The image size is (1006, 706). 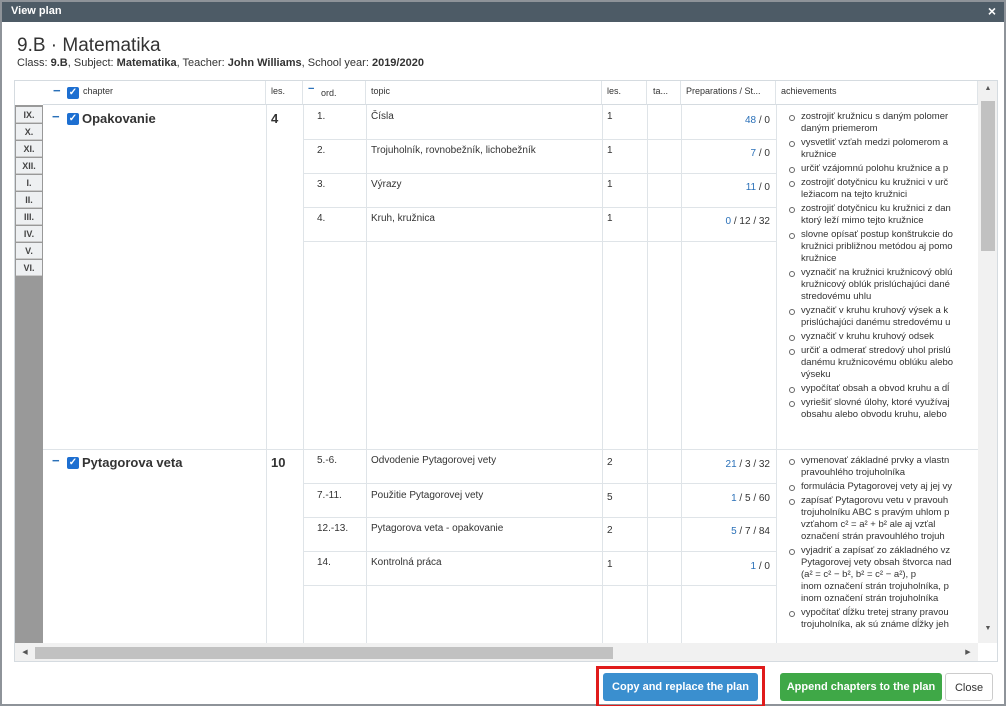 I want to click on achievement-line: pravouhlého trojuholníka, so click(x=853, y=472).